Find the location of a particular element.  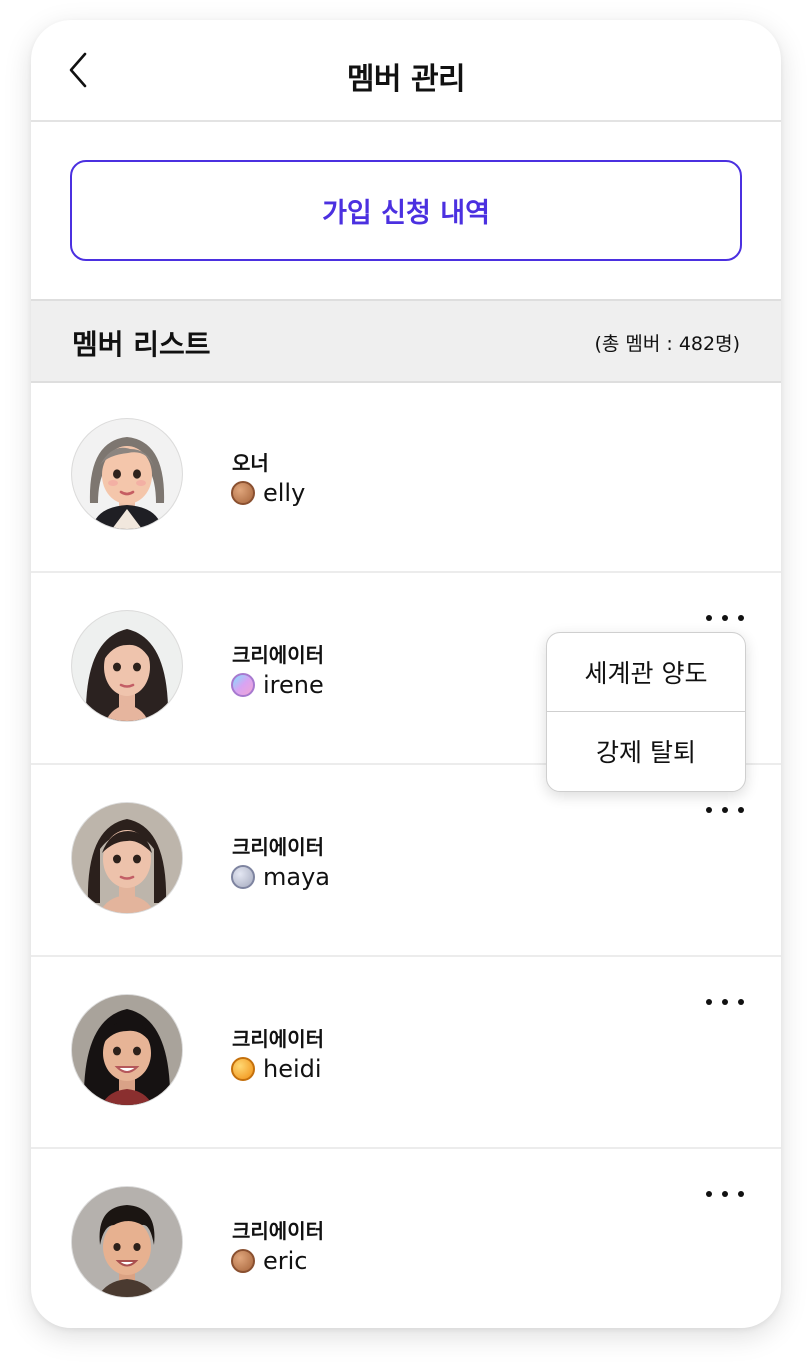

silver-badge-icon is located at coordinates (243, 877).